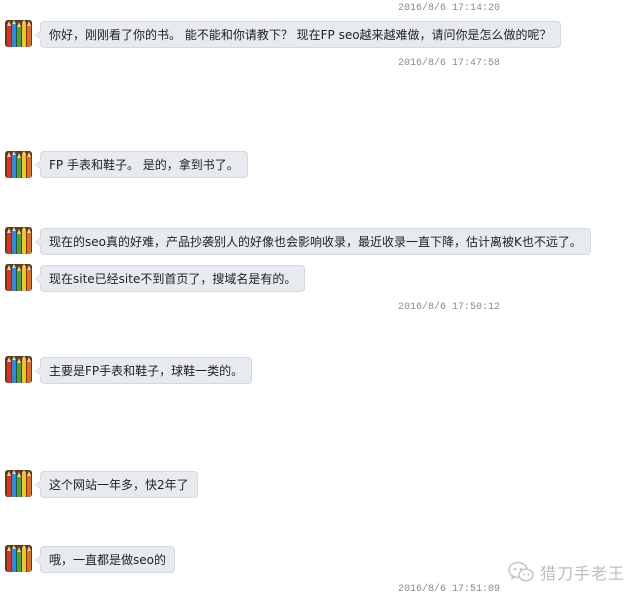 Image resolution: width=640 pixels, height=603 pixels. Describe the element at coordinates (521, 571) in the screenshot. I see `wechat-icon` at that location.